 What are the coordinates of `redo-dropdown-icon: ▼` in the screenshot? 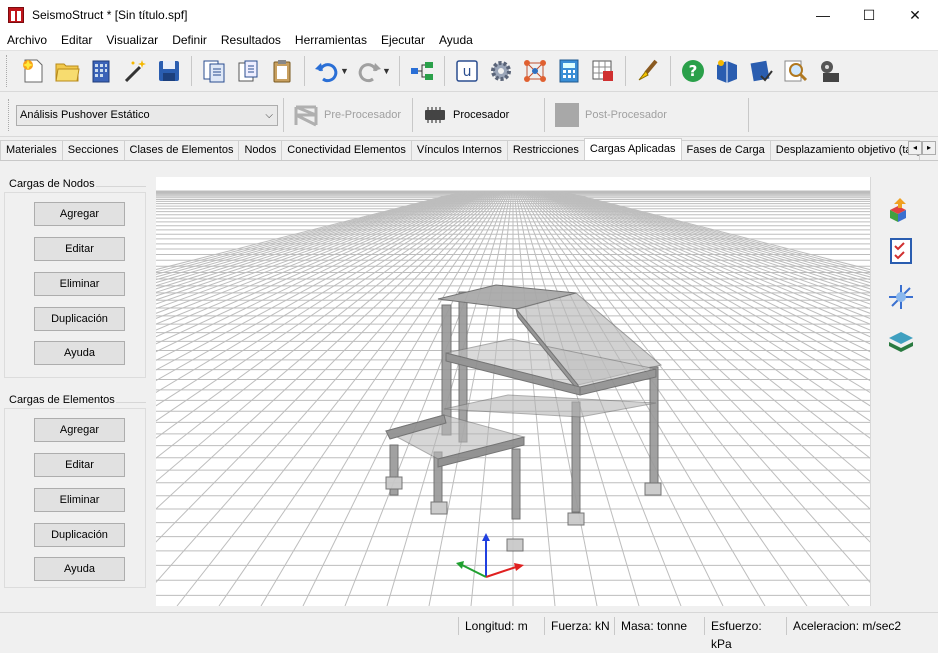 It's located at (387, 71).